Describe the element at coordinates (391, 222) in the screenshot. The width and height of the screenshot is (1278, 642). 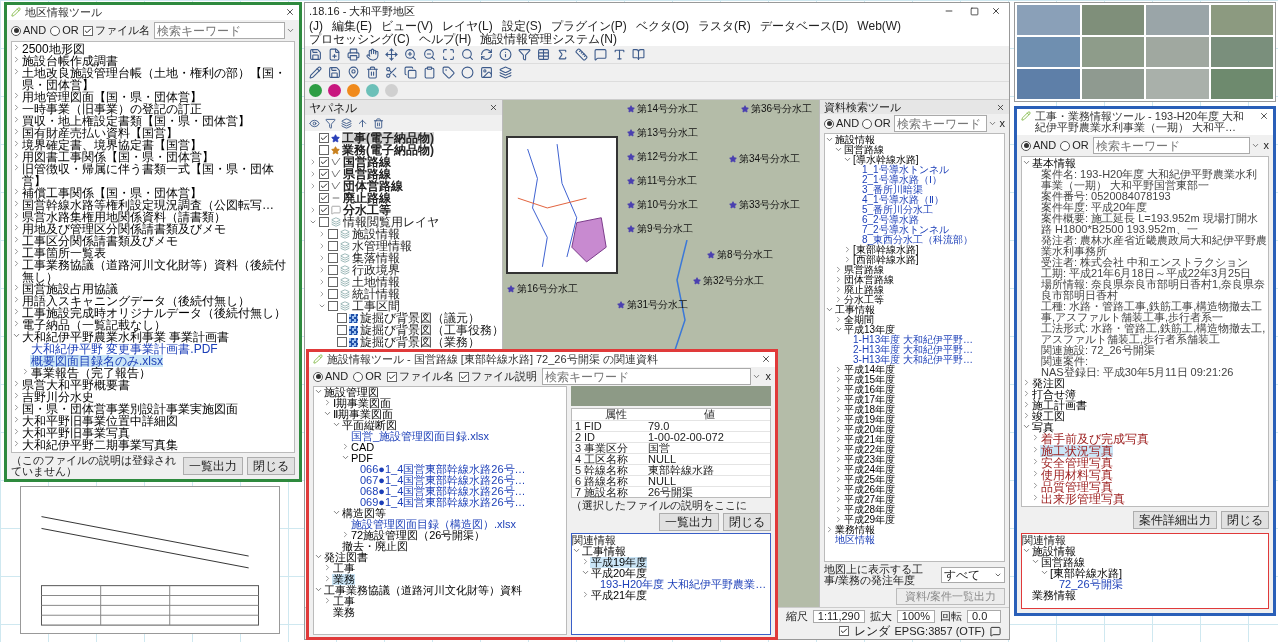
I see `layer-name: 情報閲覧用レイヤ` at that location.